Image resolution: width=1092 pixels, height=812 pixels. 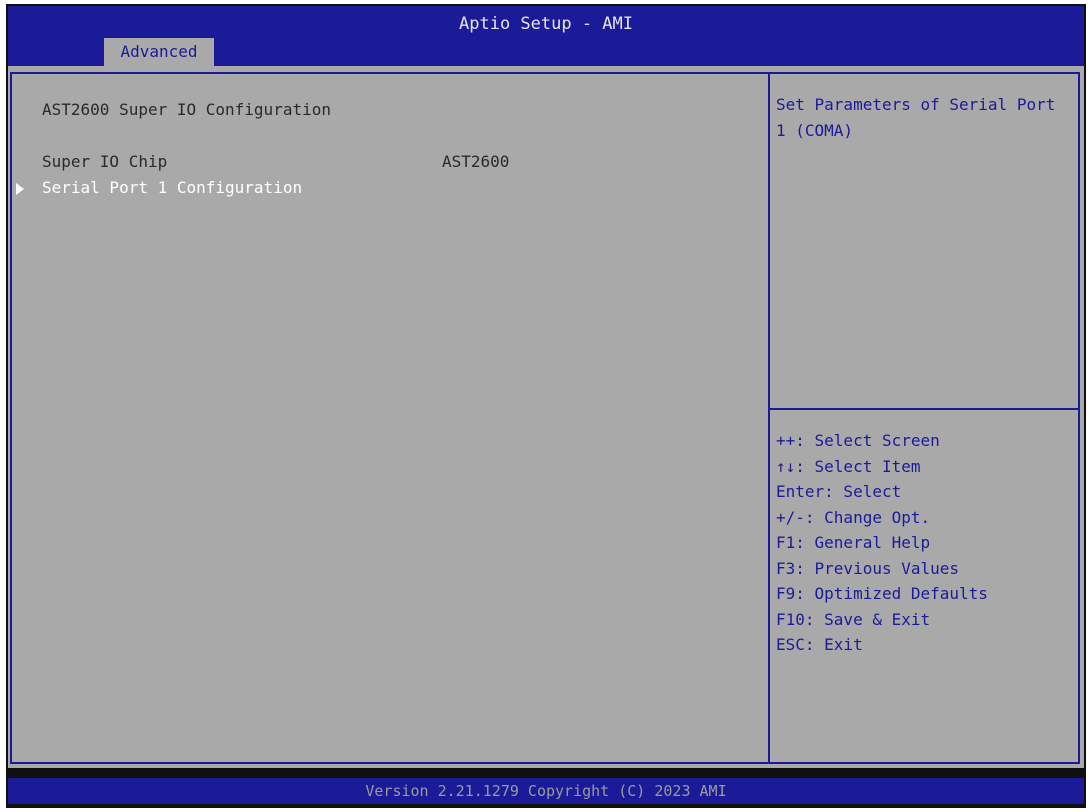 What do you see at coordinates (924, 409) in the screenshot?
I see `help-divider` at bounding box center [924, 409].